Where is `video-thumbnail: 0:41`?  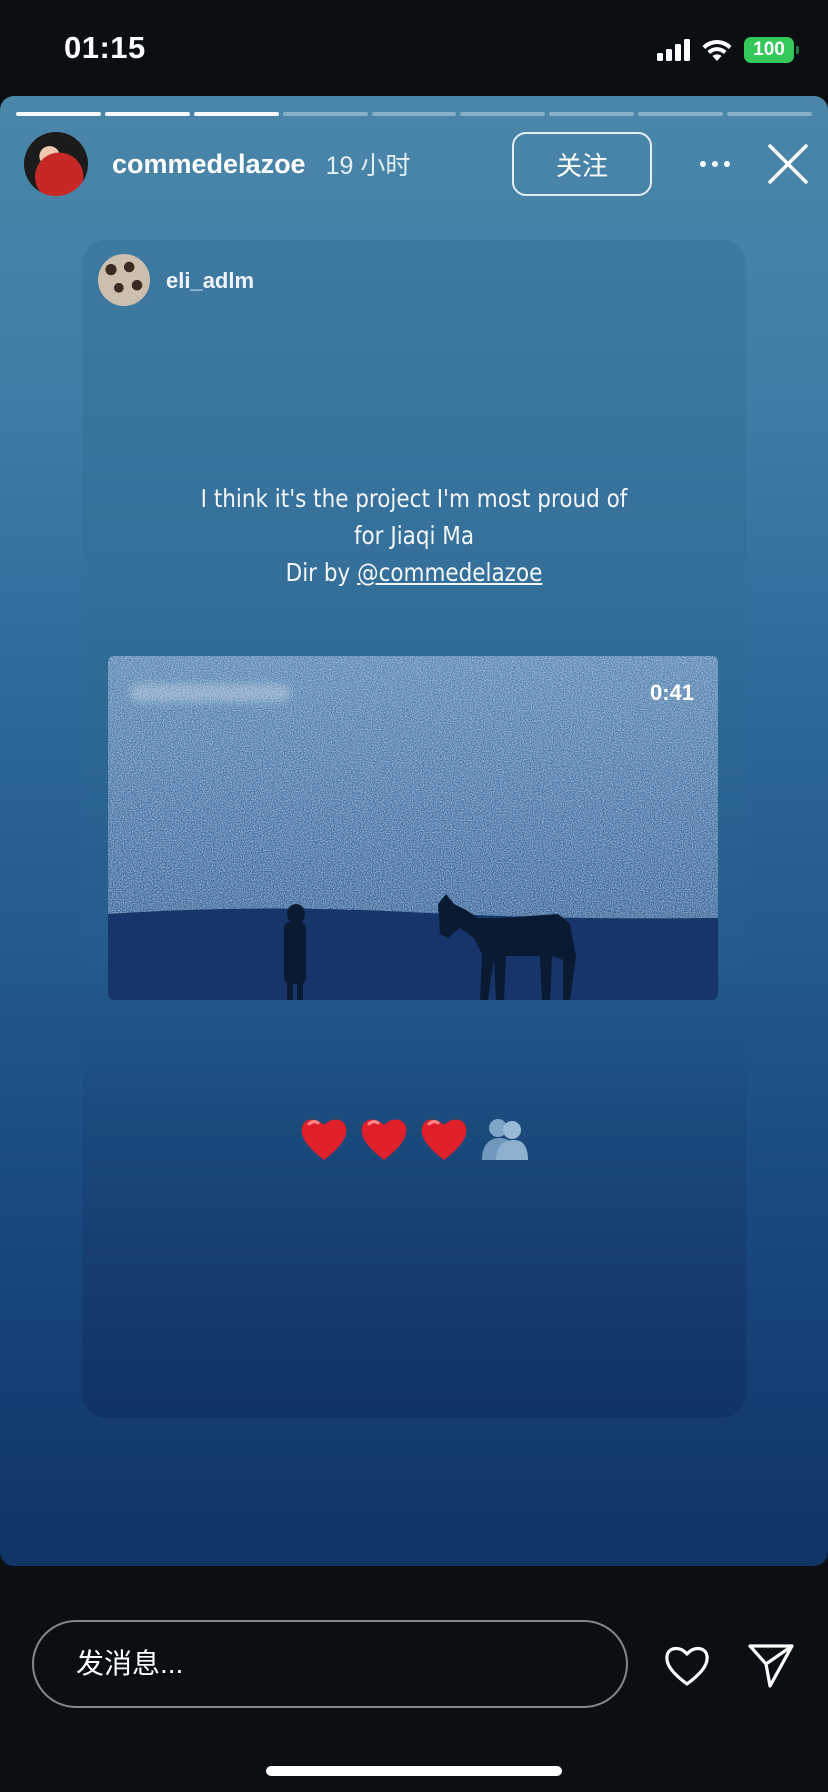 video-thumbnail: 0:41 is located at coordinates (413, 828).